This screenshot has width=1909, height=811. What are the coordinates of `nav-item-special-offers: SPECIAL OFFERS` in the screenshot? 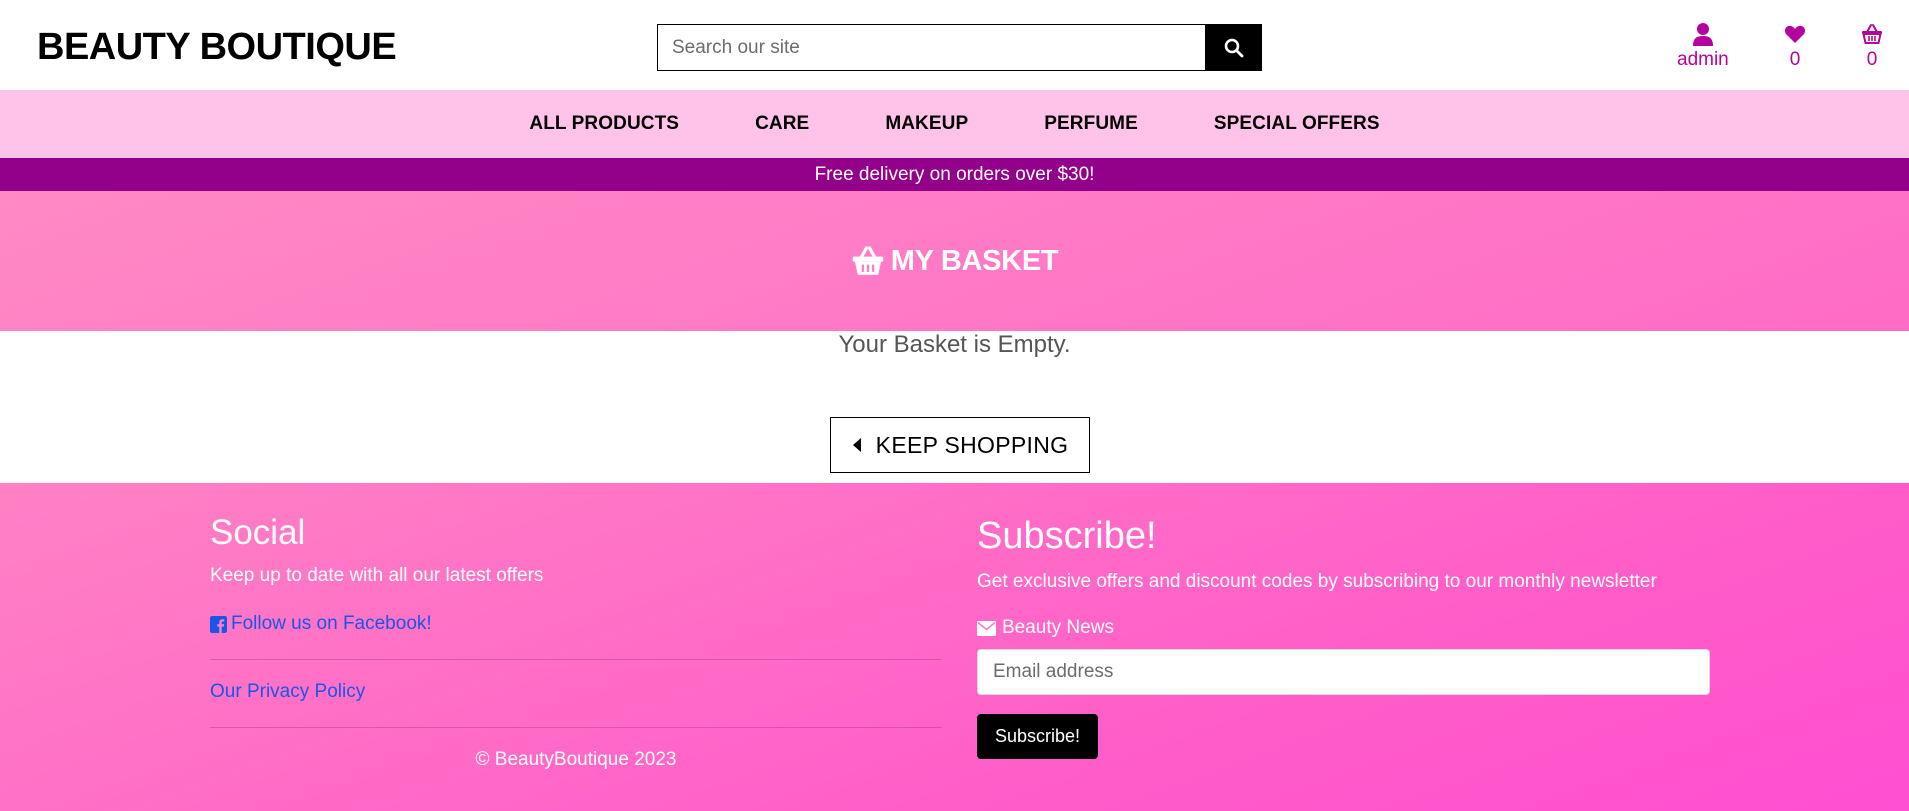 It's located at (1297, 124).